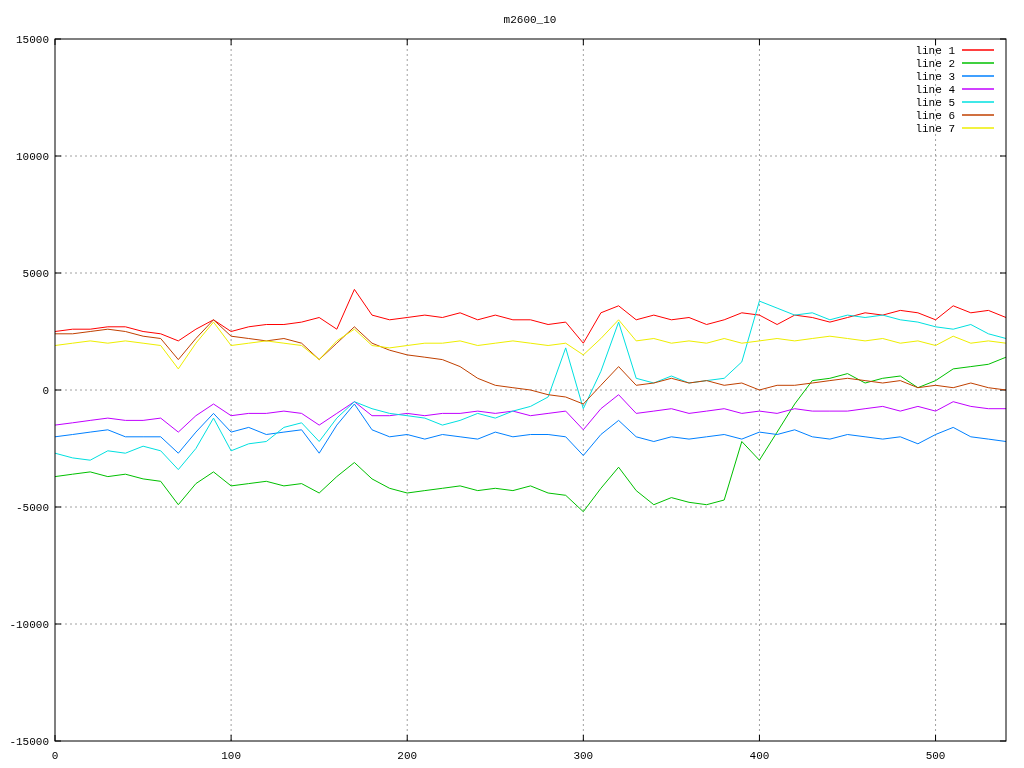 This screenshot has height=768, width=1024. Describe the element at coordinates (32, 508) in the screenshot. I see `axis-tick-label: -5000` at that location.